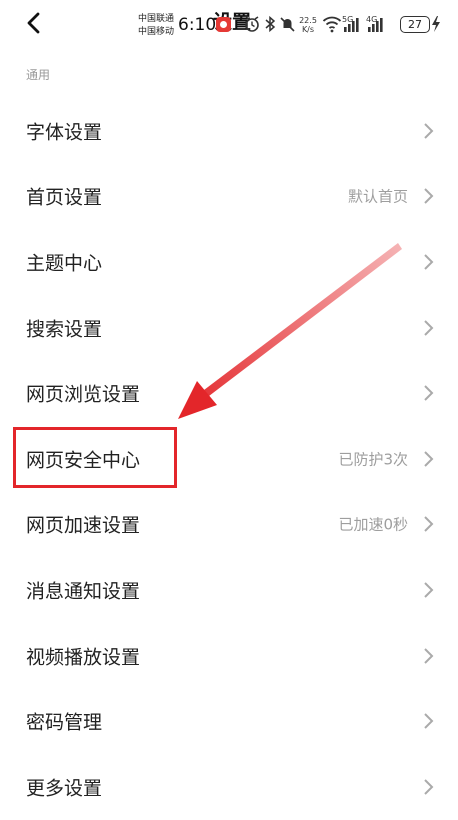 Image resolution: width=458 pixels, height=820 pixels. Describe the element at coordinates (83, 657) in the screenshot. I see `setting-label: 视频播放设置` at that location.